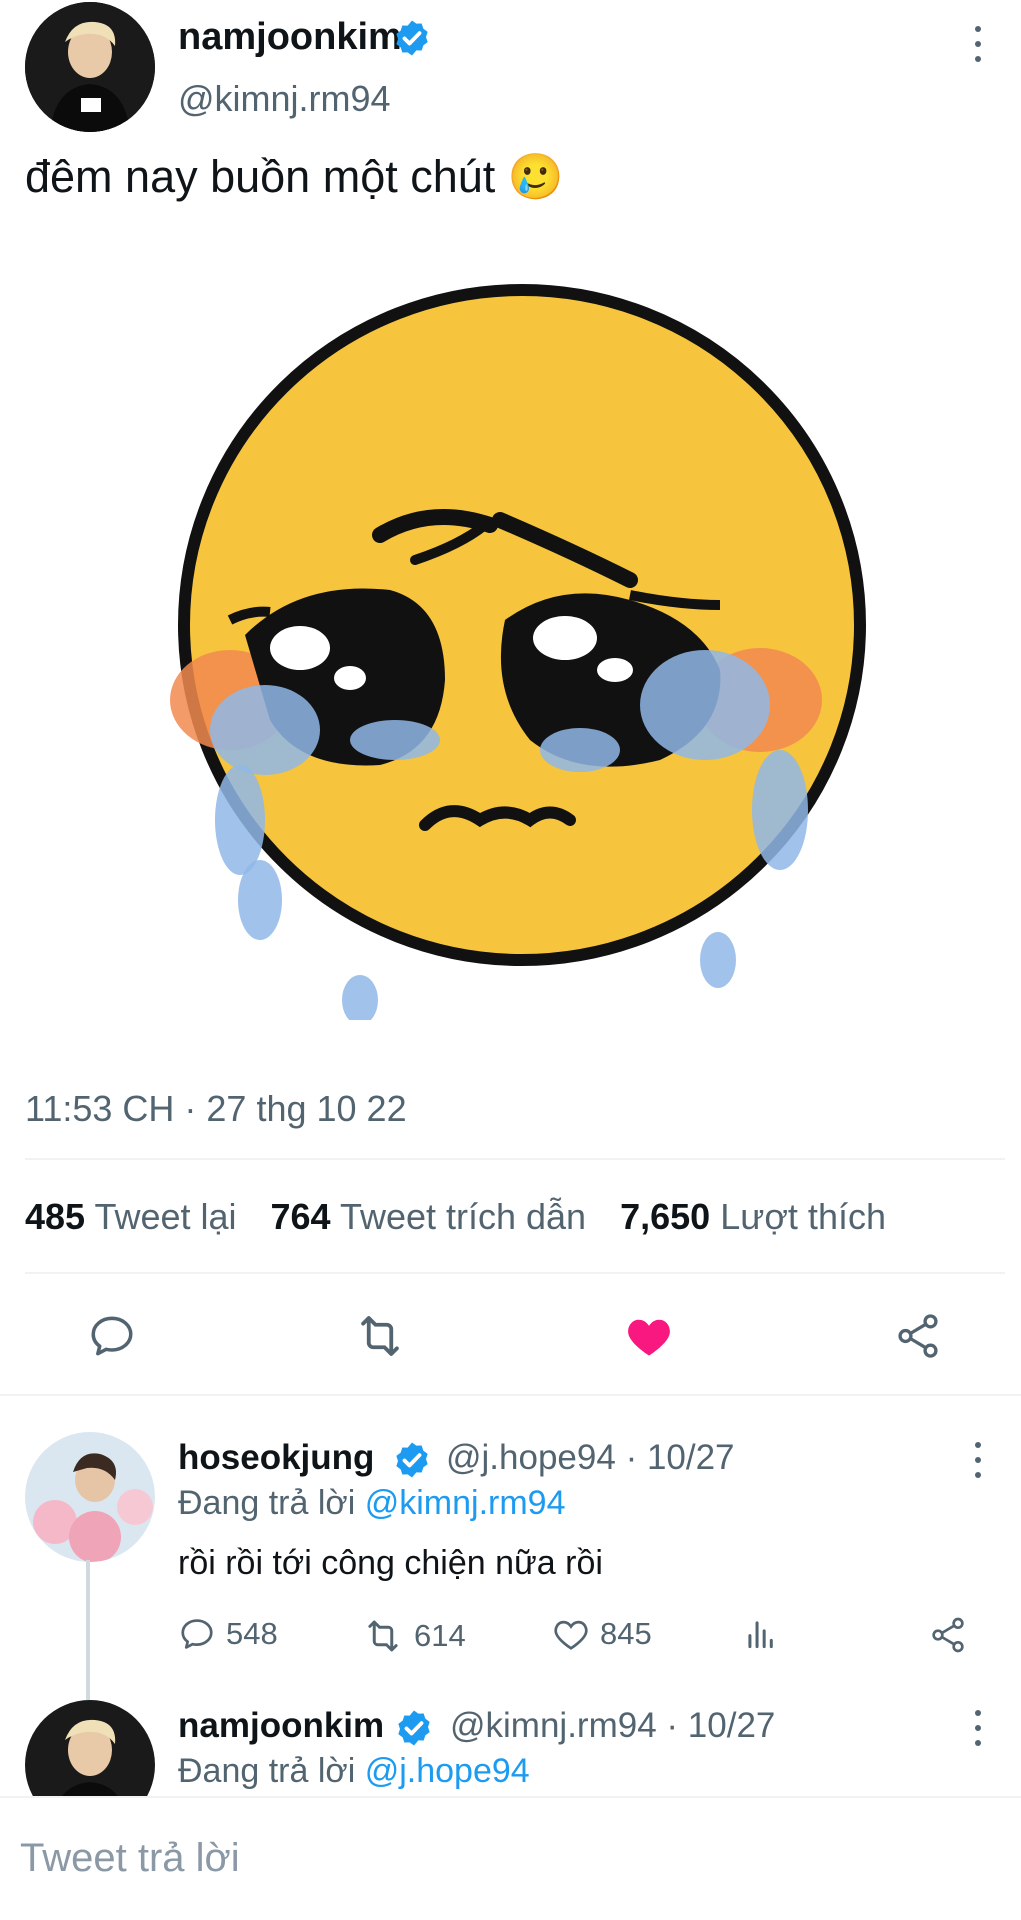 The width and height of the screenshot is (1021, 1920). What do you see at coordinates (447, 1771) in the screenshot?
I see `mention-link: @j.hope94` at bounding box center [447, 1771].